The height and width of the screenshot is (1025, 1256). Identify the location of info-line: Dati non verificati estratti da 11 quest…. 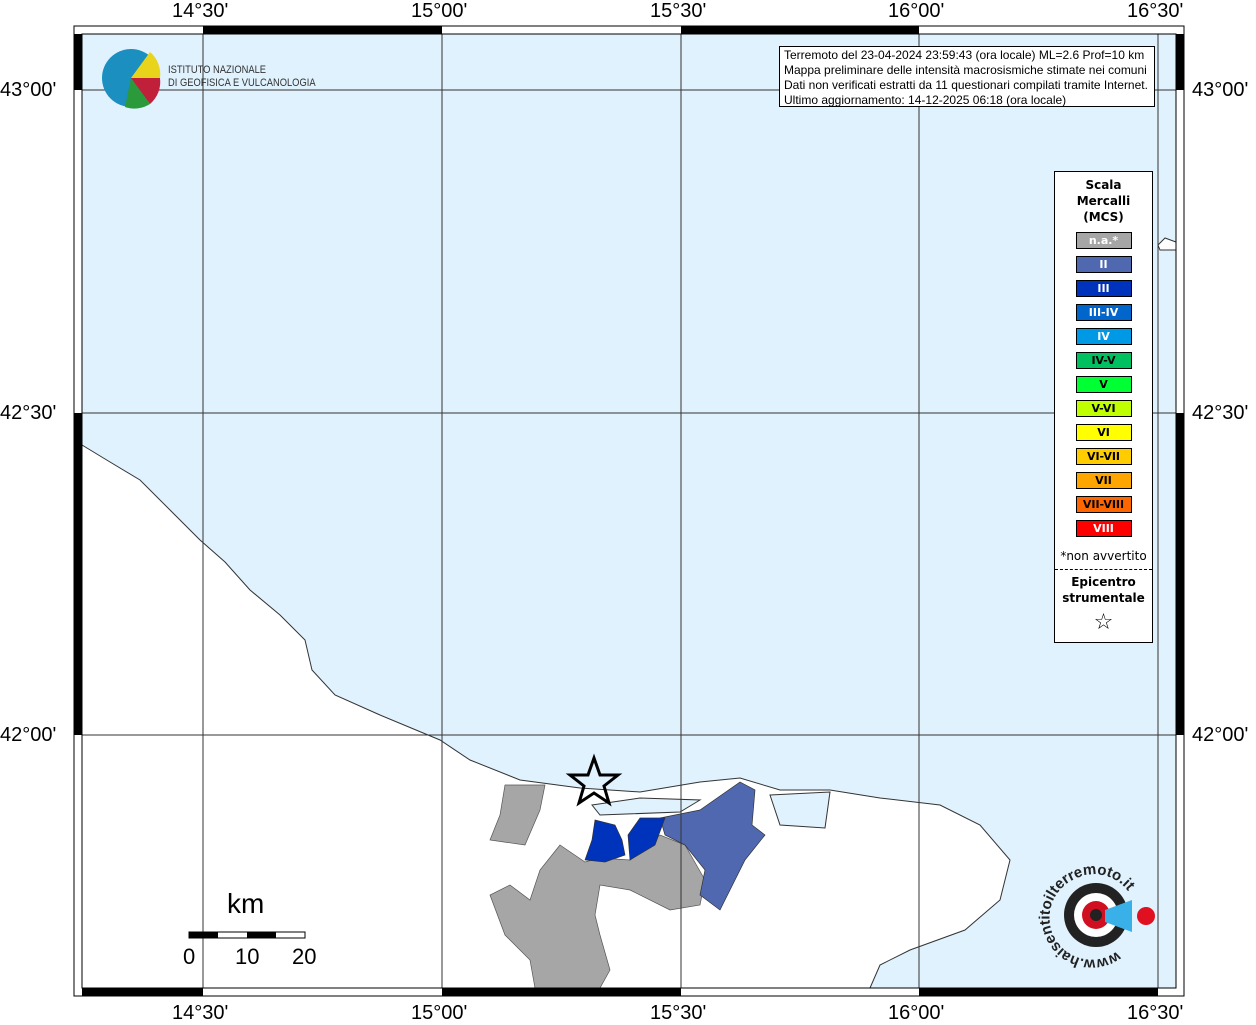
(966, 85).